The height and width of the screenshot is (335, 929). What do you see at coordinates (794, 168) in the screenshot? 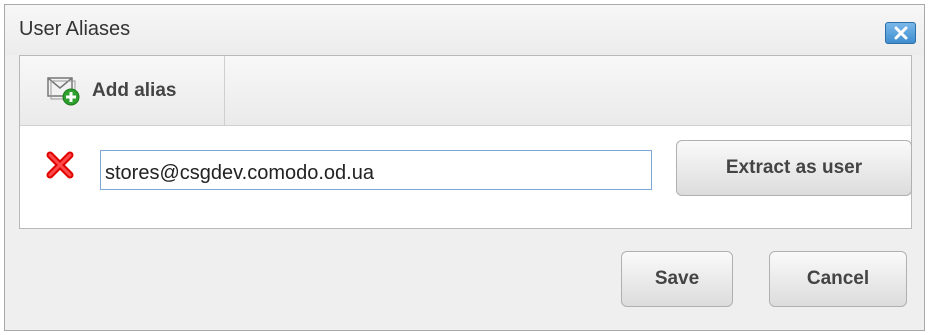
I see `extract-as-user-button: Extract as user` at bounding box center [794, 168].